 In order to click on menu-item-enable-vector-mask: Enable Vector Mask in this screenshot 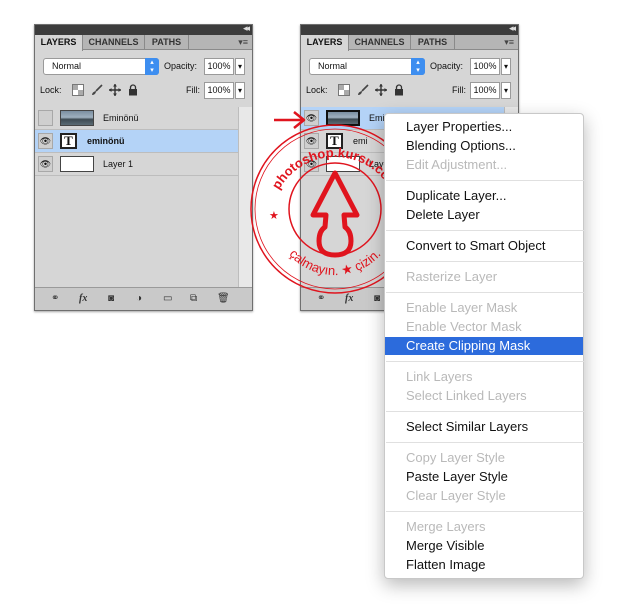, I will do `click(464, 326)`.